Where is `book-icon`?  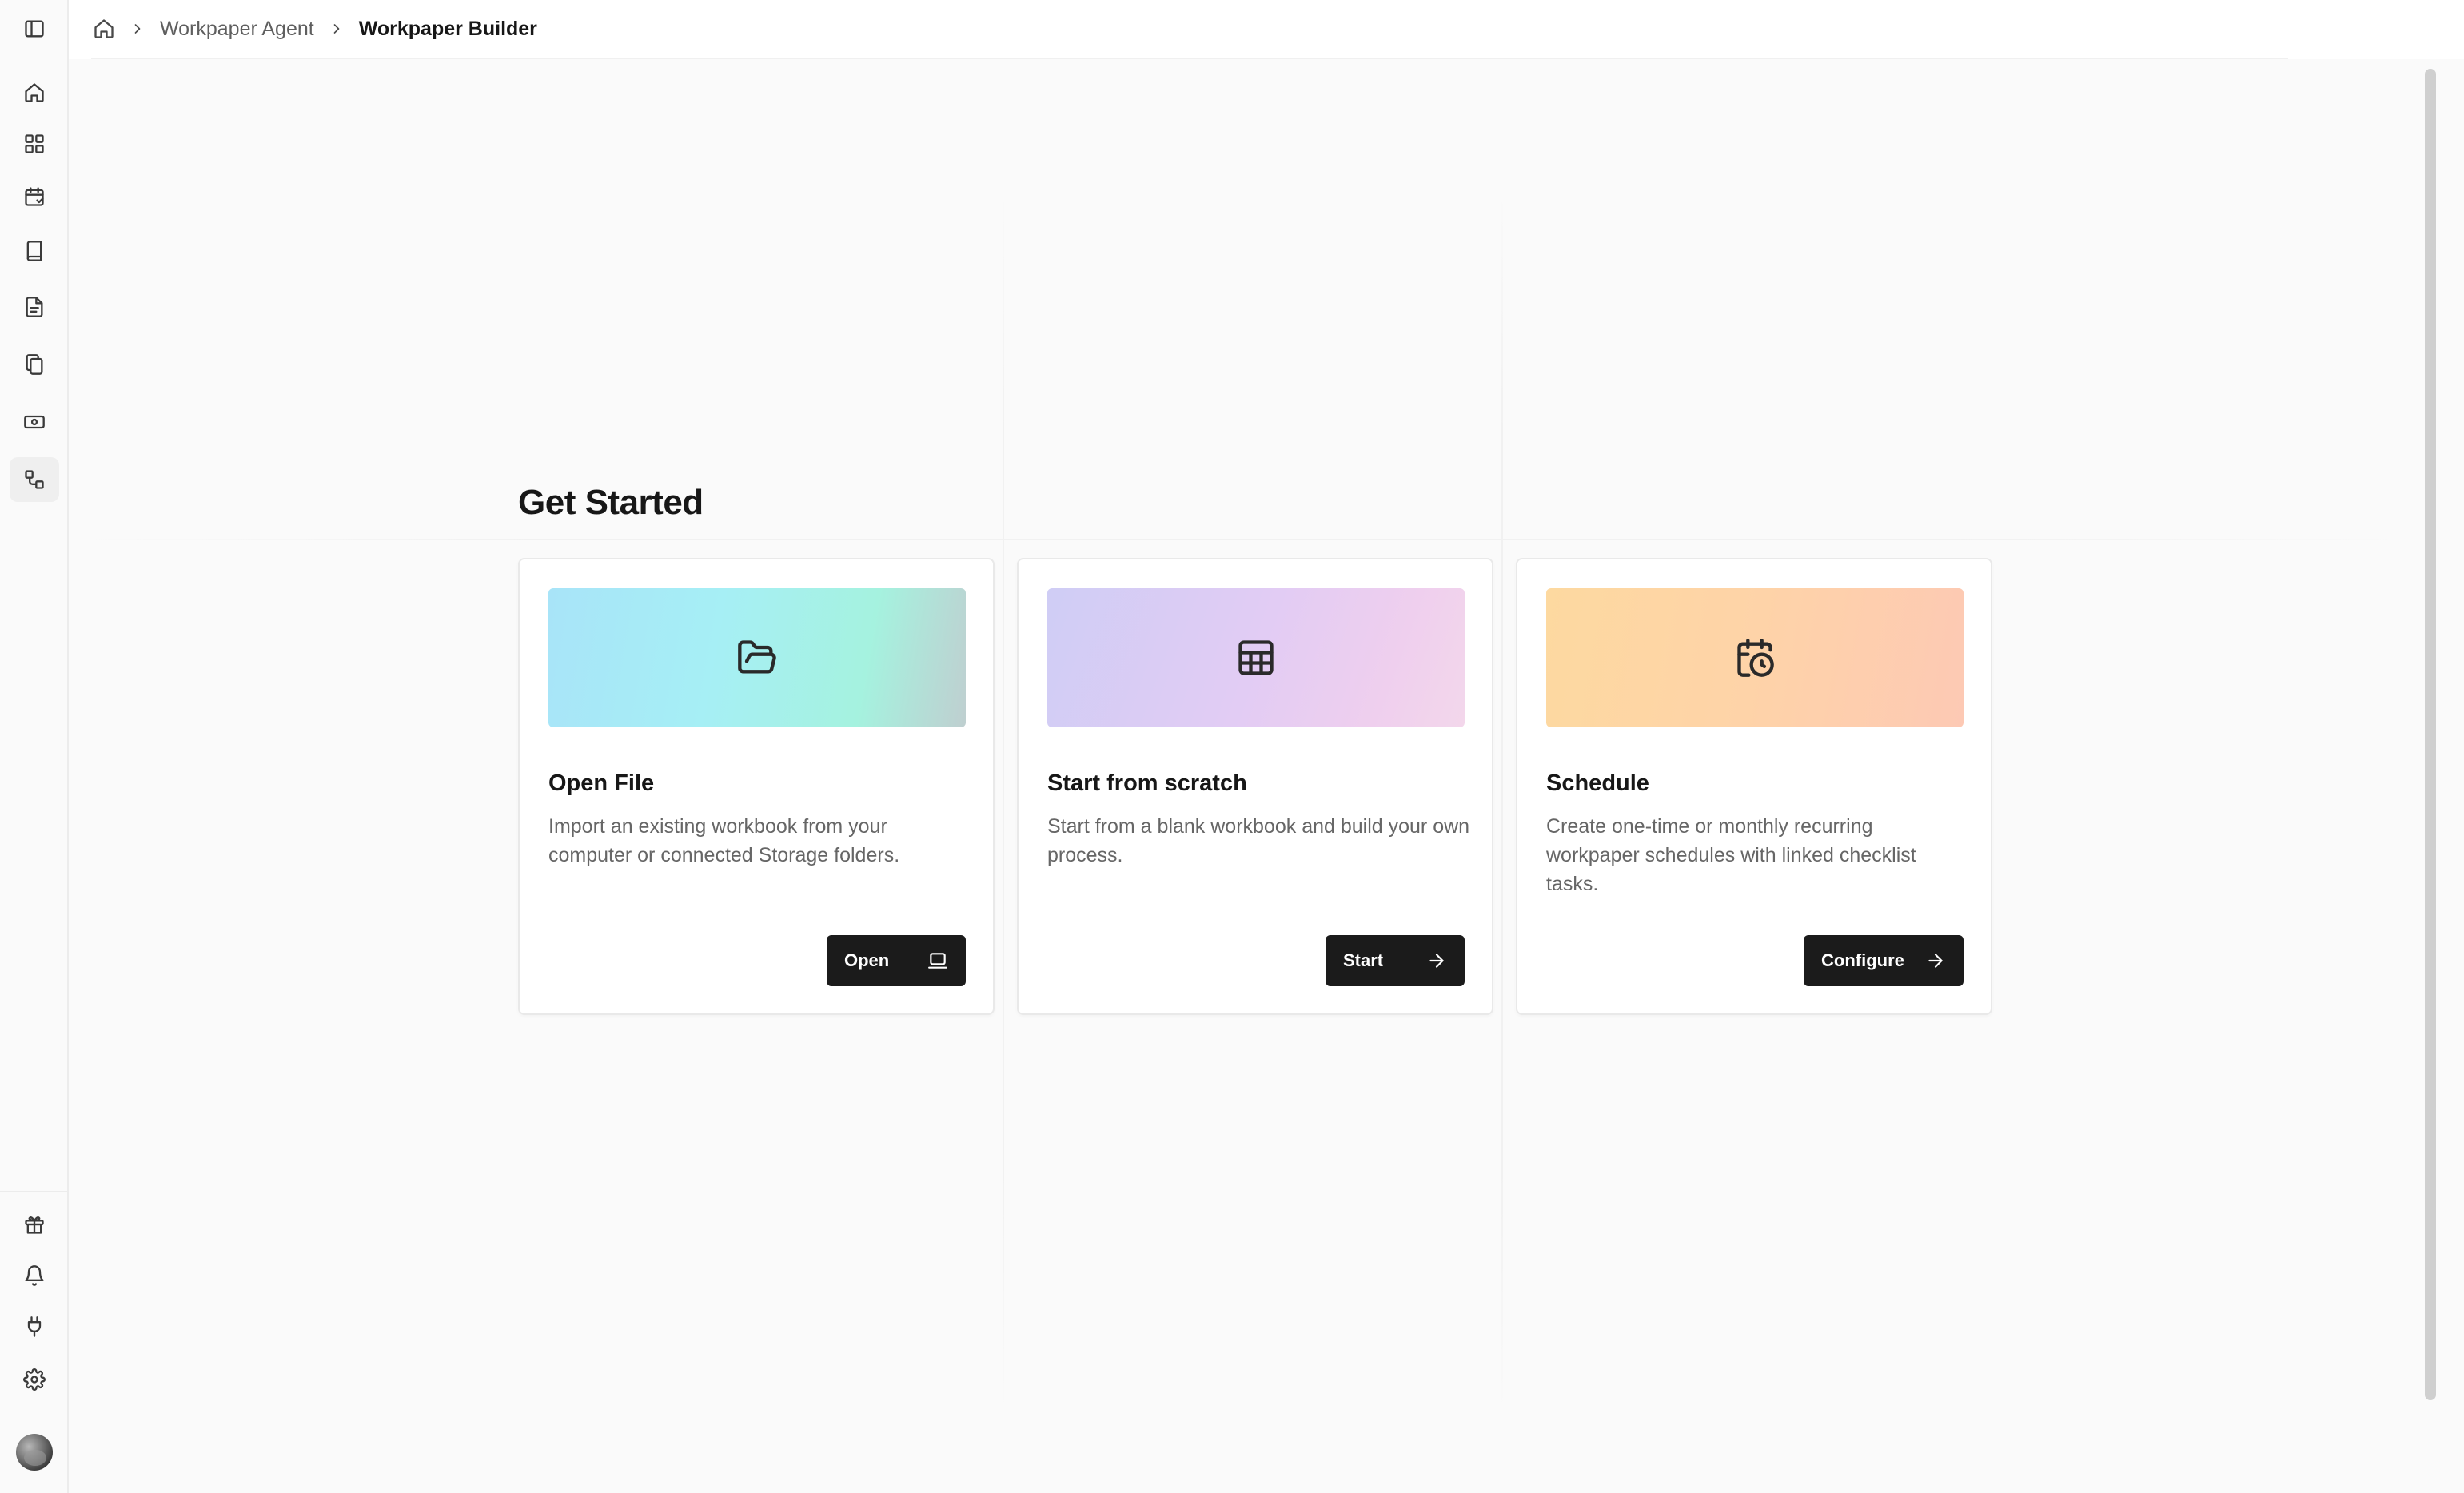 book-icon is located at coordinates (34, 251).